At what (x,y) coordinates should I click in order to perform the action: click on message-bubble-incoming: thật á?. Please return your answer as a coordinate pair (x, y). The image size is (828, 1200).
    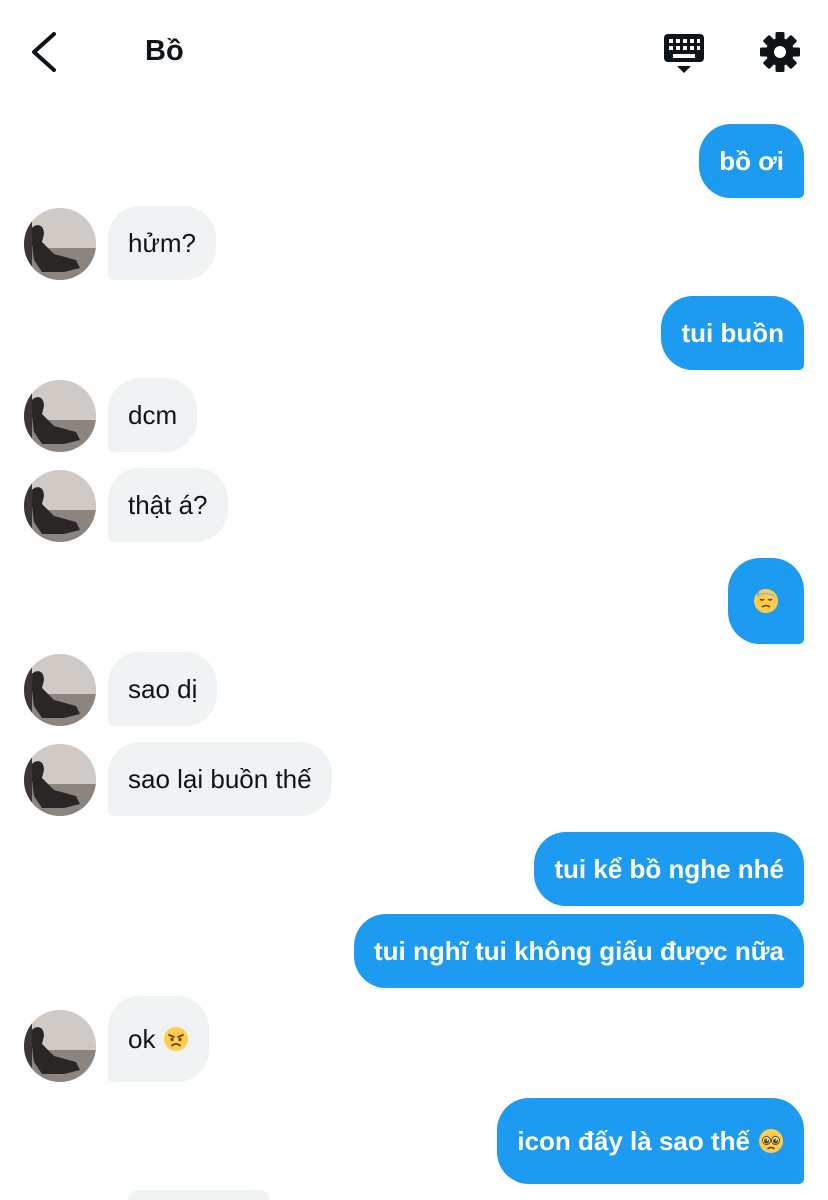
    Looking at the image, I should click on (168, 505).